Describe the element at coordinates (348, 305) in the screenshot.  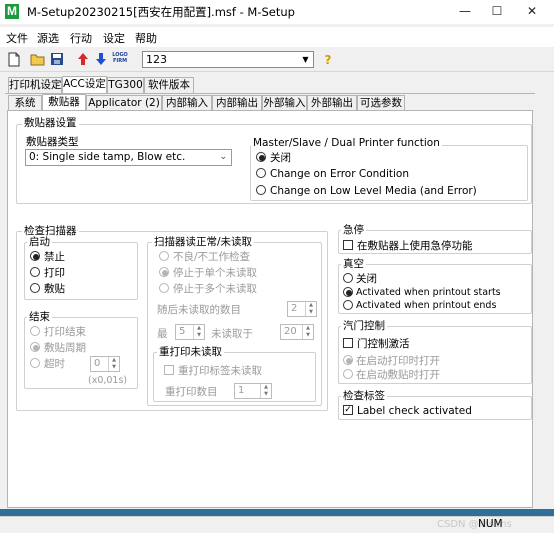
I see `vacuum-end-radio` at that location.